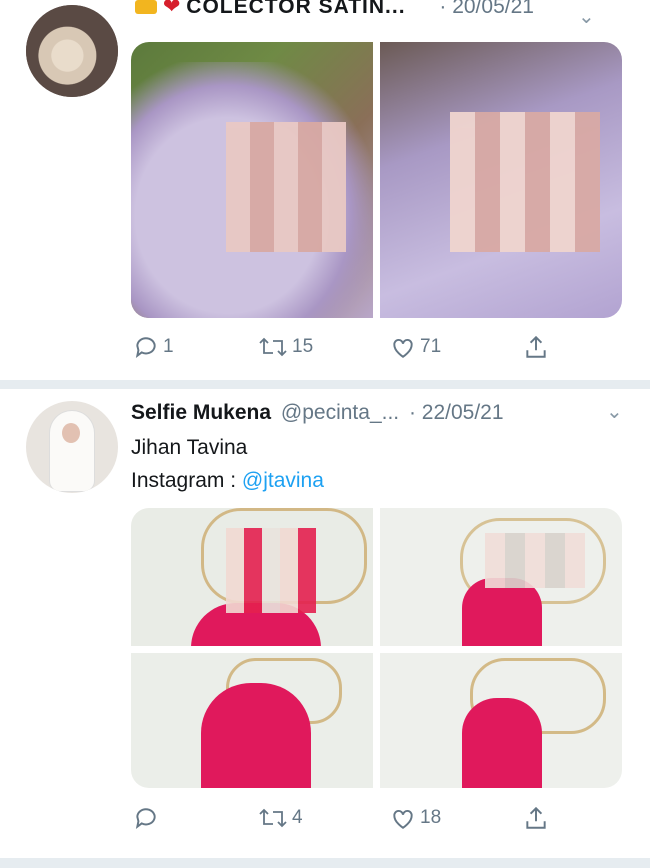 The width and height of the screenshot is (650, 868). I want to click on tweet-text-line: Jihan Tavina, so click(189, 447).